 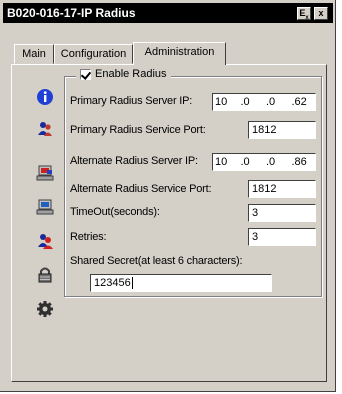 What do you see at coordinates (131, 101) in the screenshot?
I see `primary-ip-label: Primary Radius Server IP:` at bounding box center [131, 101].